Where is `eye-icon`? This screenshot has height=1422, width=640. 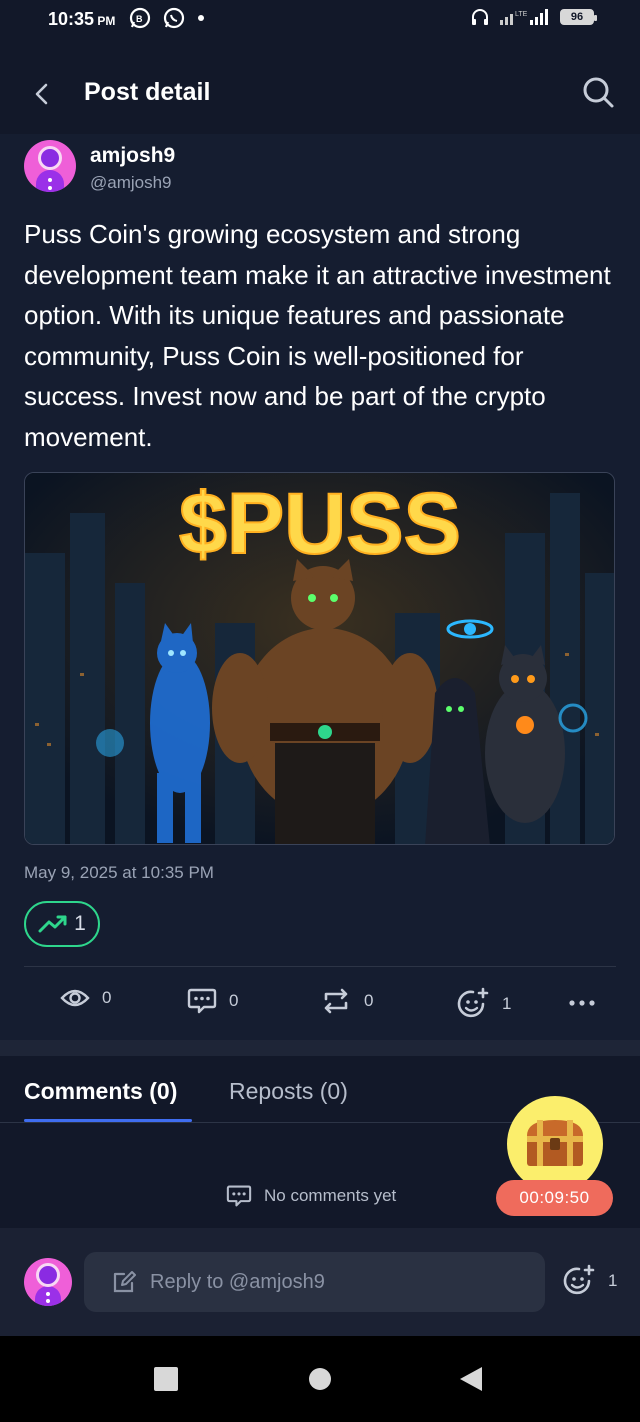
eye-icon is located at coordinates (75, 998).